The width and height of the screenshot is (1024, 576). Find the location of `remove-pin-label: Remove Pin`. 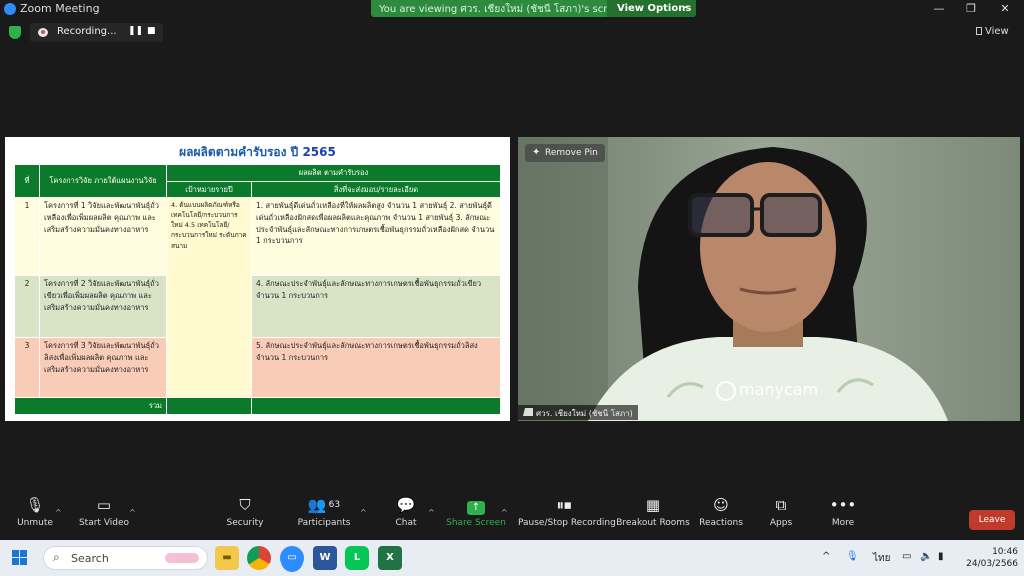

remove-pin-label: Remove Pin is located at coordinates (571, 153).